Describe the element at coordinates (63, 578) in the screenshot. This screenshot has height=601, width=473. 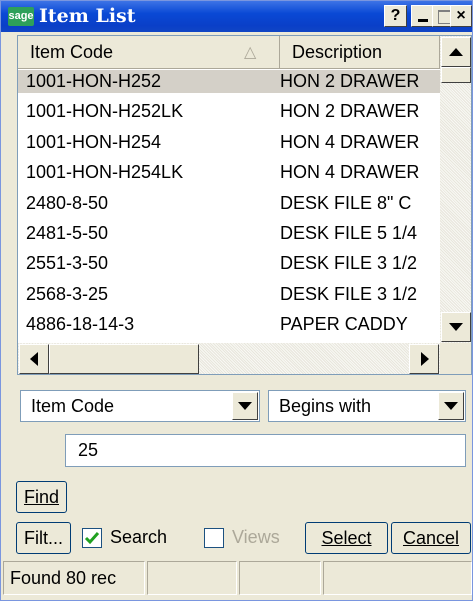
I see `status-text: Found 80 rec` at that location.